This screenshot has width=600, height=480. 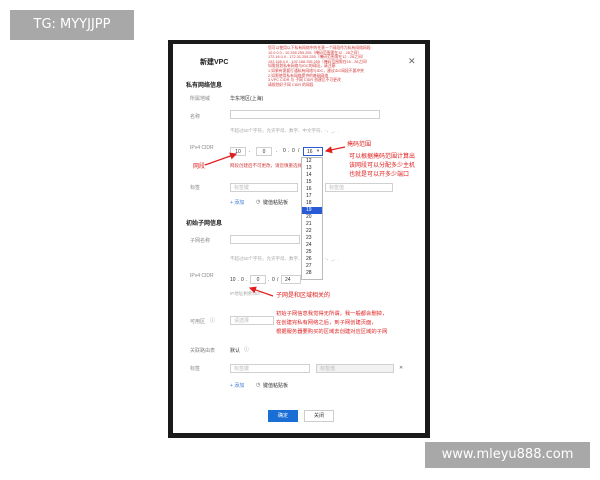 I want to click on annotation-subnet-explain-3: 根据服务器要购买的区域去创建对应区域的子网, so click(x=332, y=332).